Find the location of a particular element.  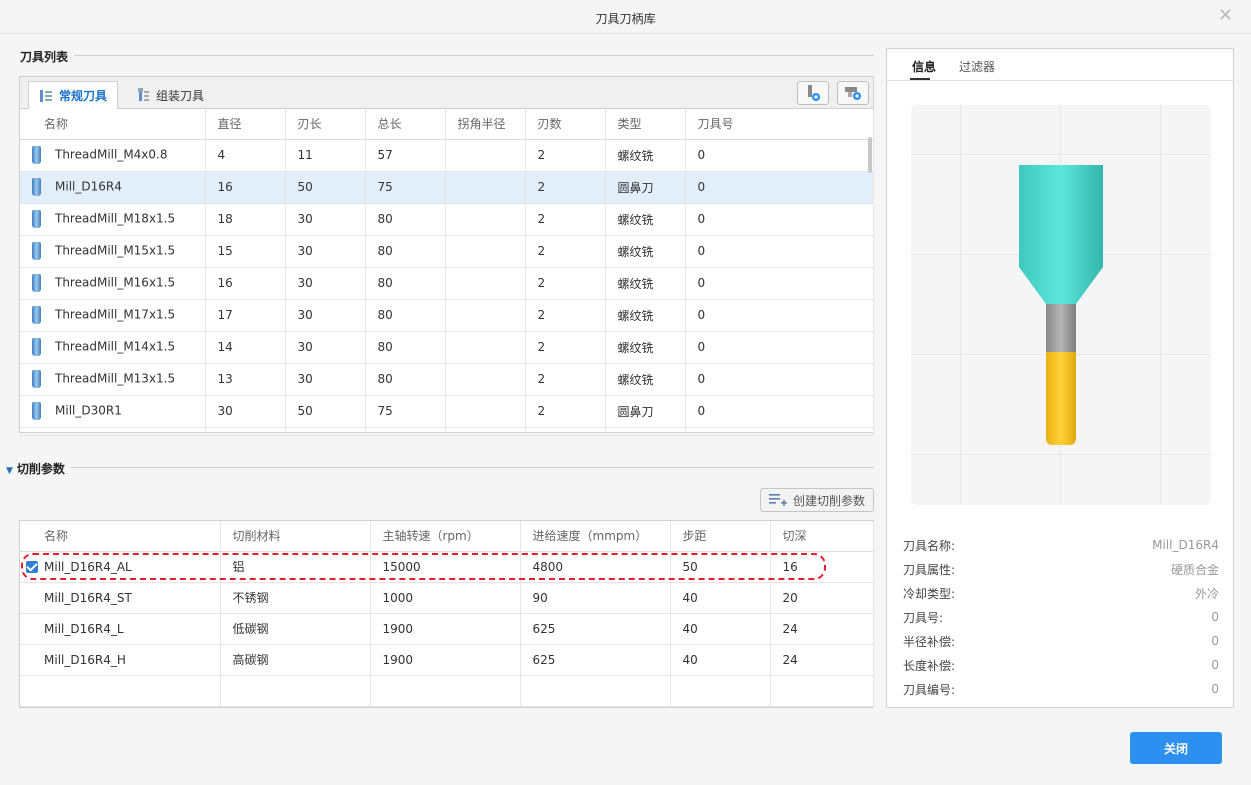

tool-name-cell: ThreadMill_M13x1.5 is located at coordinates (113, 379).